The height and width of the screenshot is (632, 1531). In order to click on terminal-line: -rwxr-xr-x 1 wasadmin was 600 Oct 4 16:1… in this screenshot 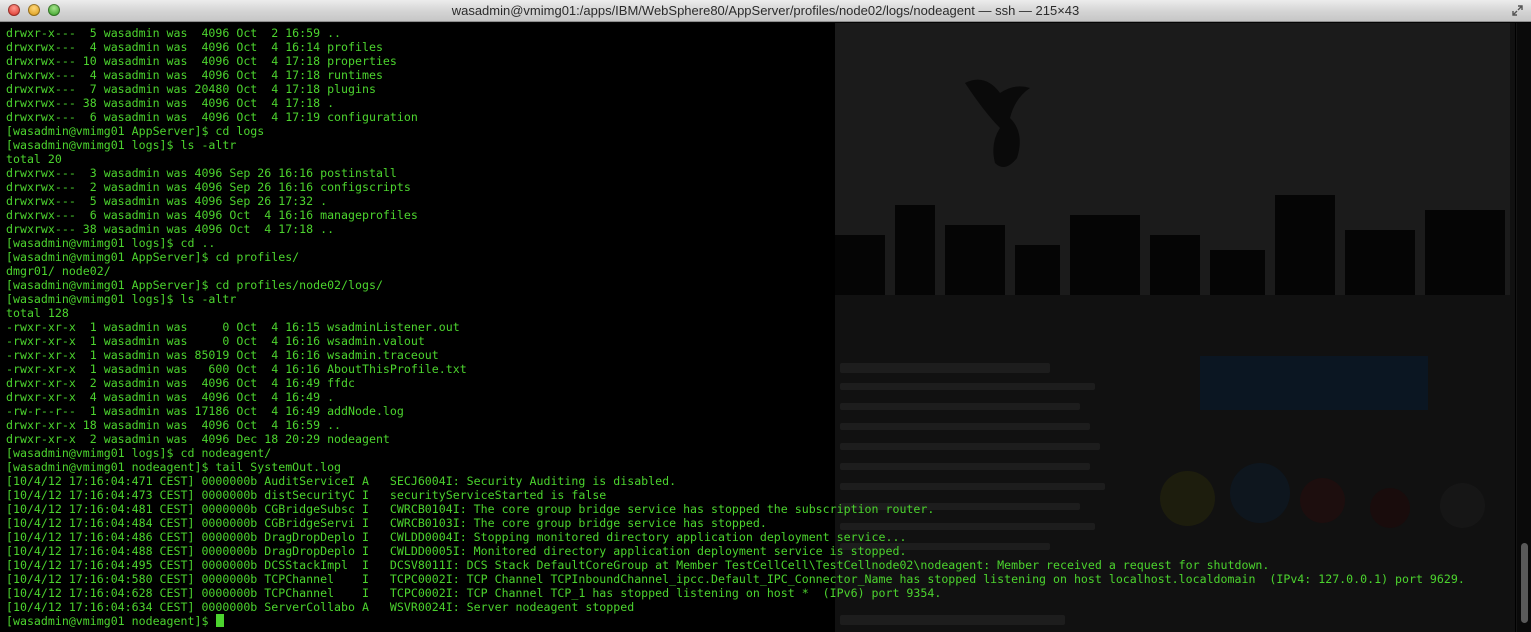, I will do `click(236, 369)`.